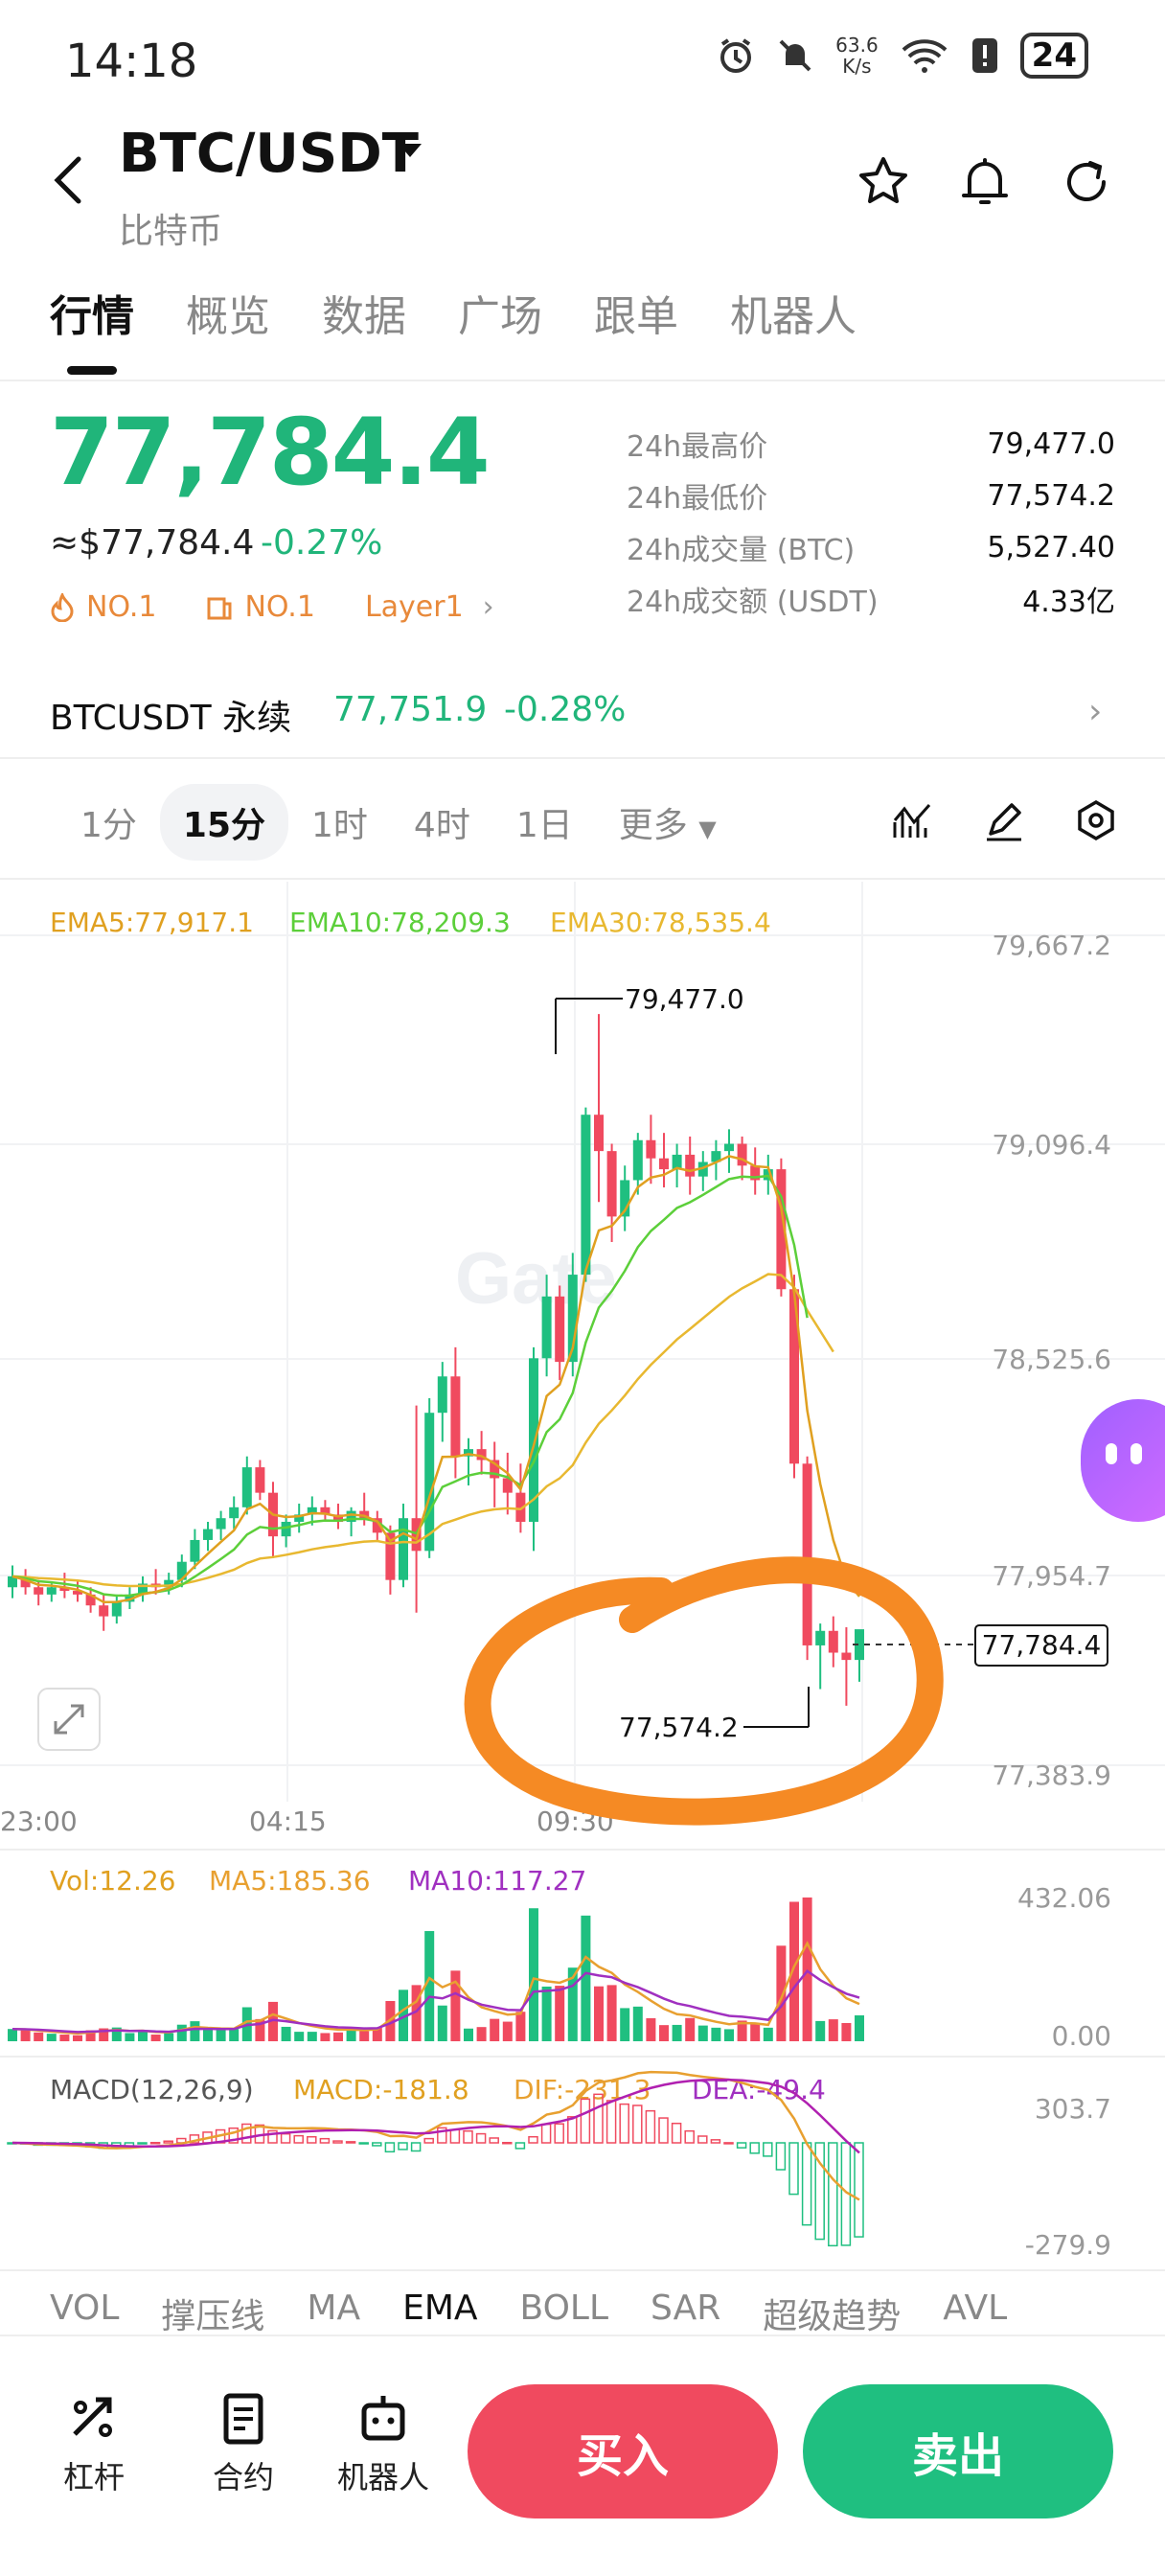 This screenshot has height=2576, width=1165. I want to click on expand-chart-button, so click(69, 1719).